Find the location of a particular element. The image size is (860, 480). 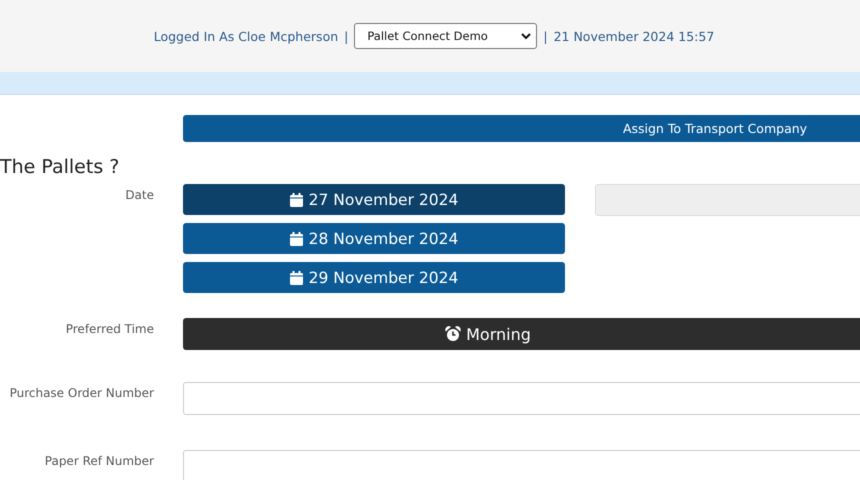

date-display-field is located at coordinates (727, 200).